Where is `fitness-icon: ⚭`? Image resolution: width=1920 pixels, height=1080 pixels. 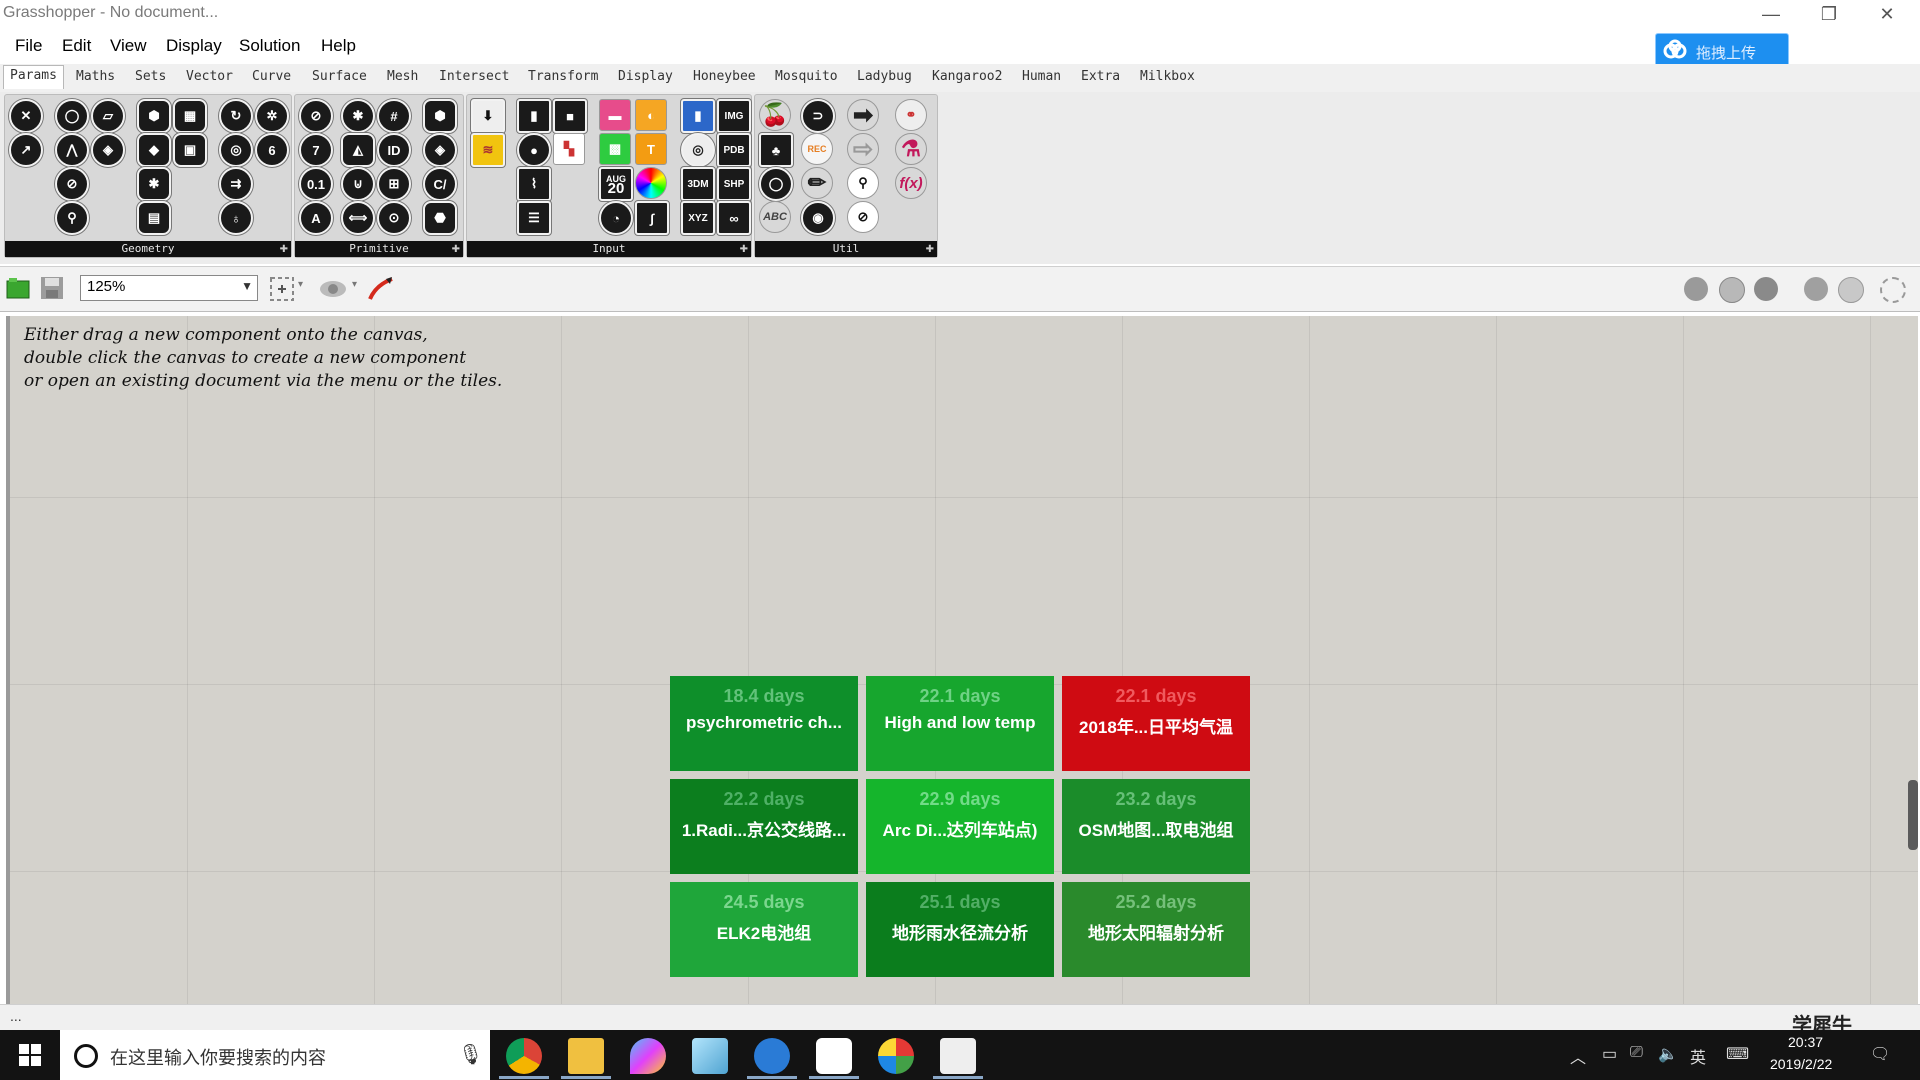
fitness-icon: ⚭ is located at coordinates (911, 115).